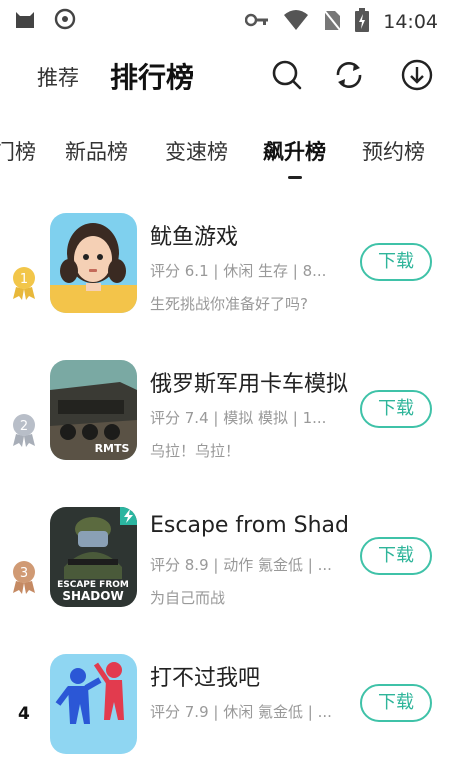 This screenshot has width=450, height=784. What do you see at coordinates (229, 304) in the screenshot?
I see `app-desc: 生死挑战你准备好了吗?` at bounding box center [229, 304].